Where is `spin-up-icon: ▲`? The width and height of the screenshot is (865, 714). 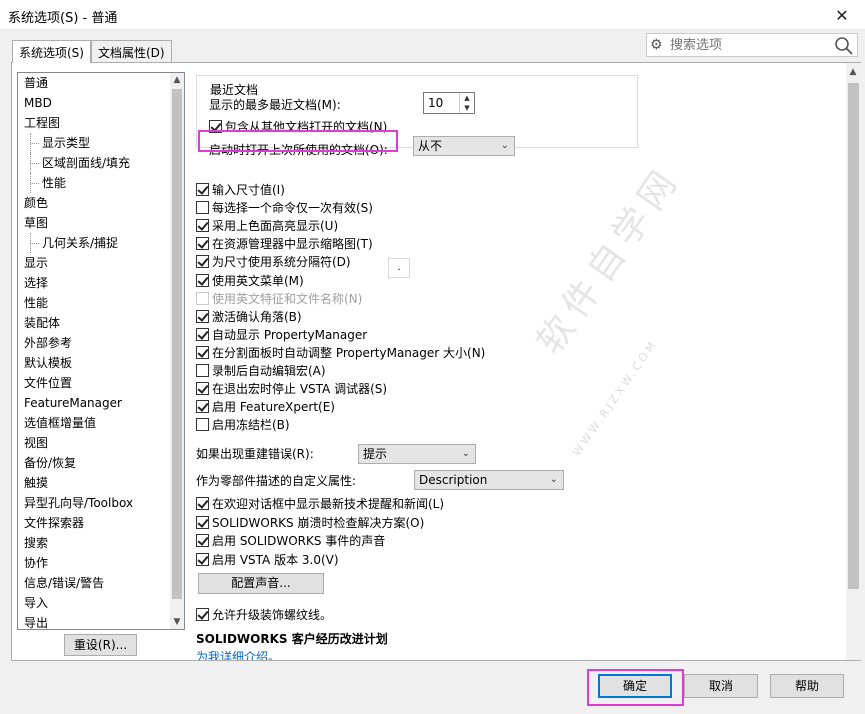 spin-up-icon: ▲ is located at coordinates (467, 98).